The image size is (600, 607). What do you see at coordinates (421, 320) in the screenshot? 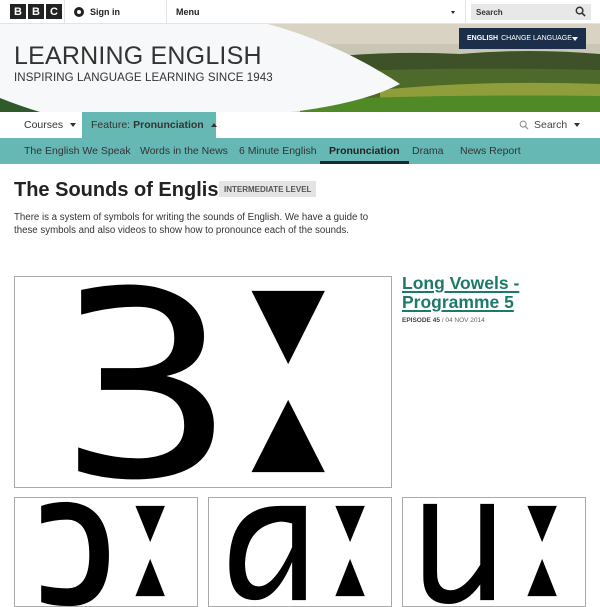
I see `episode-number: EPISODE 45` at bounding box center [421, 320].